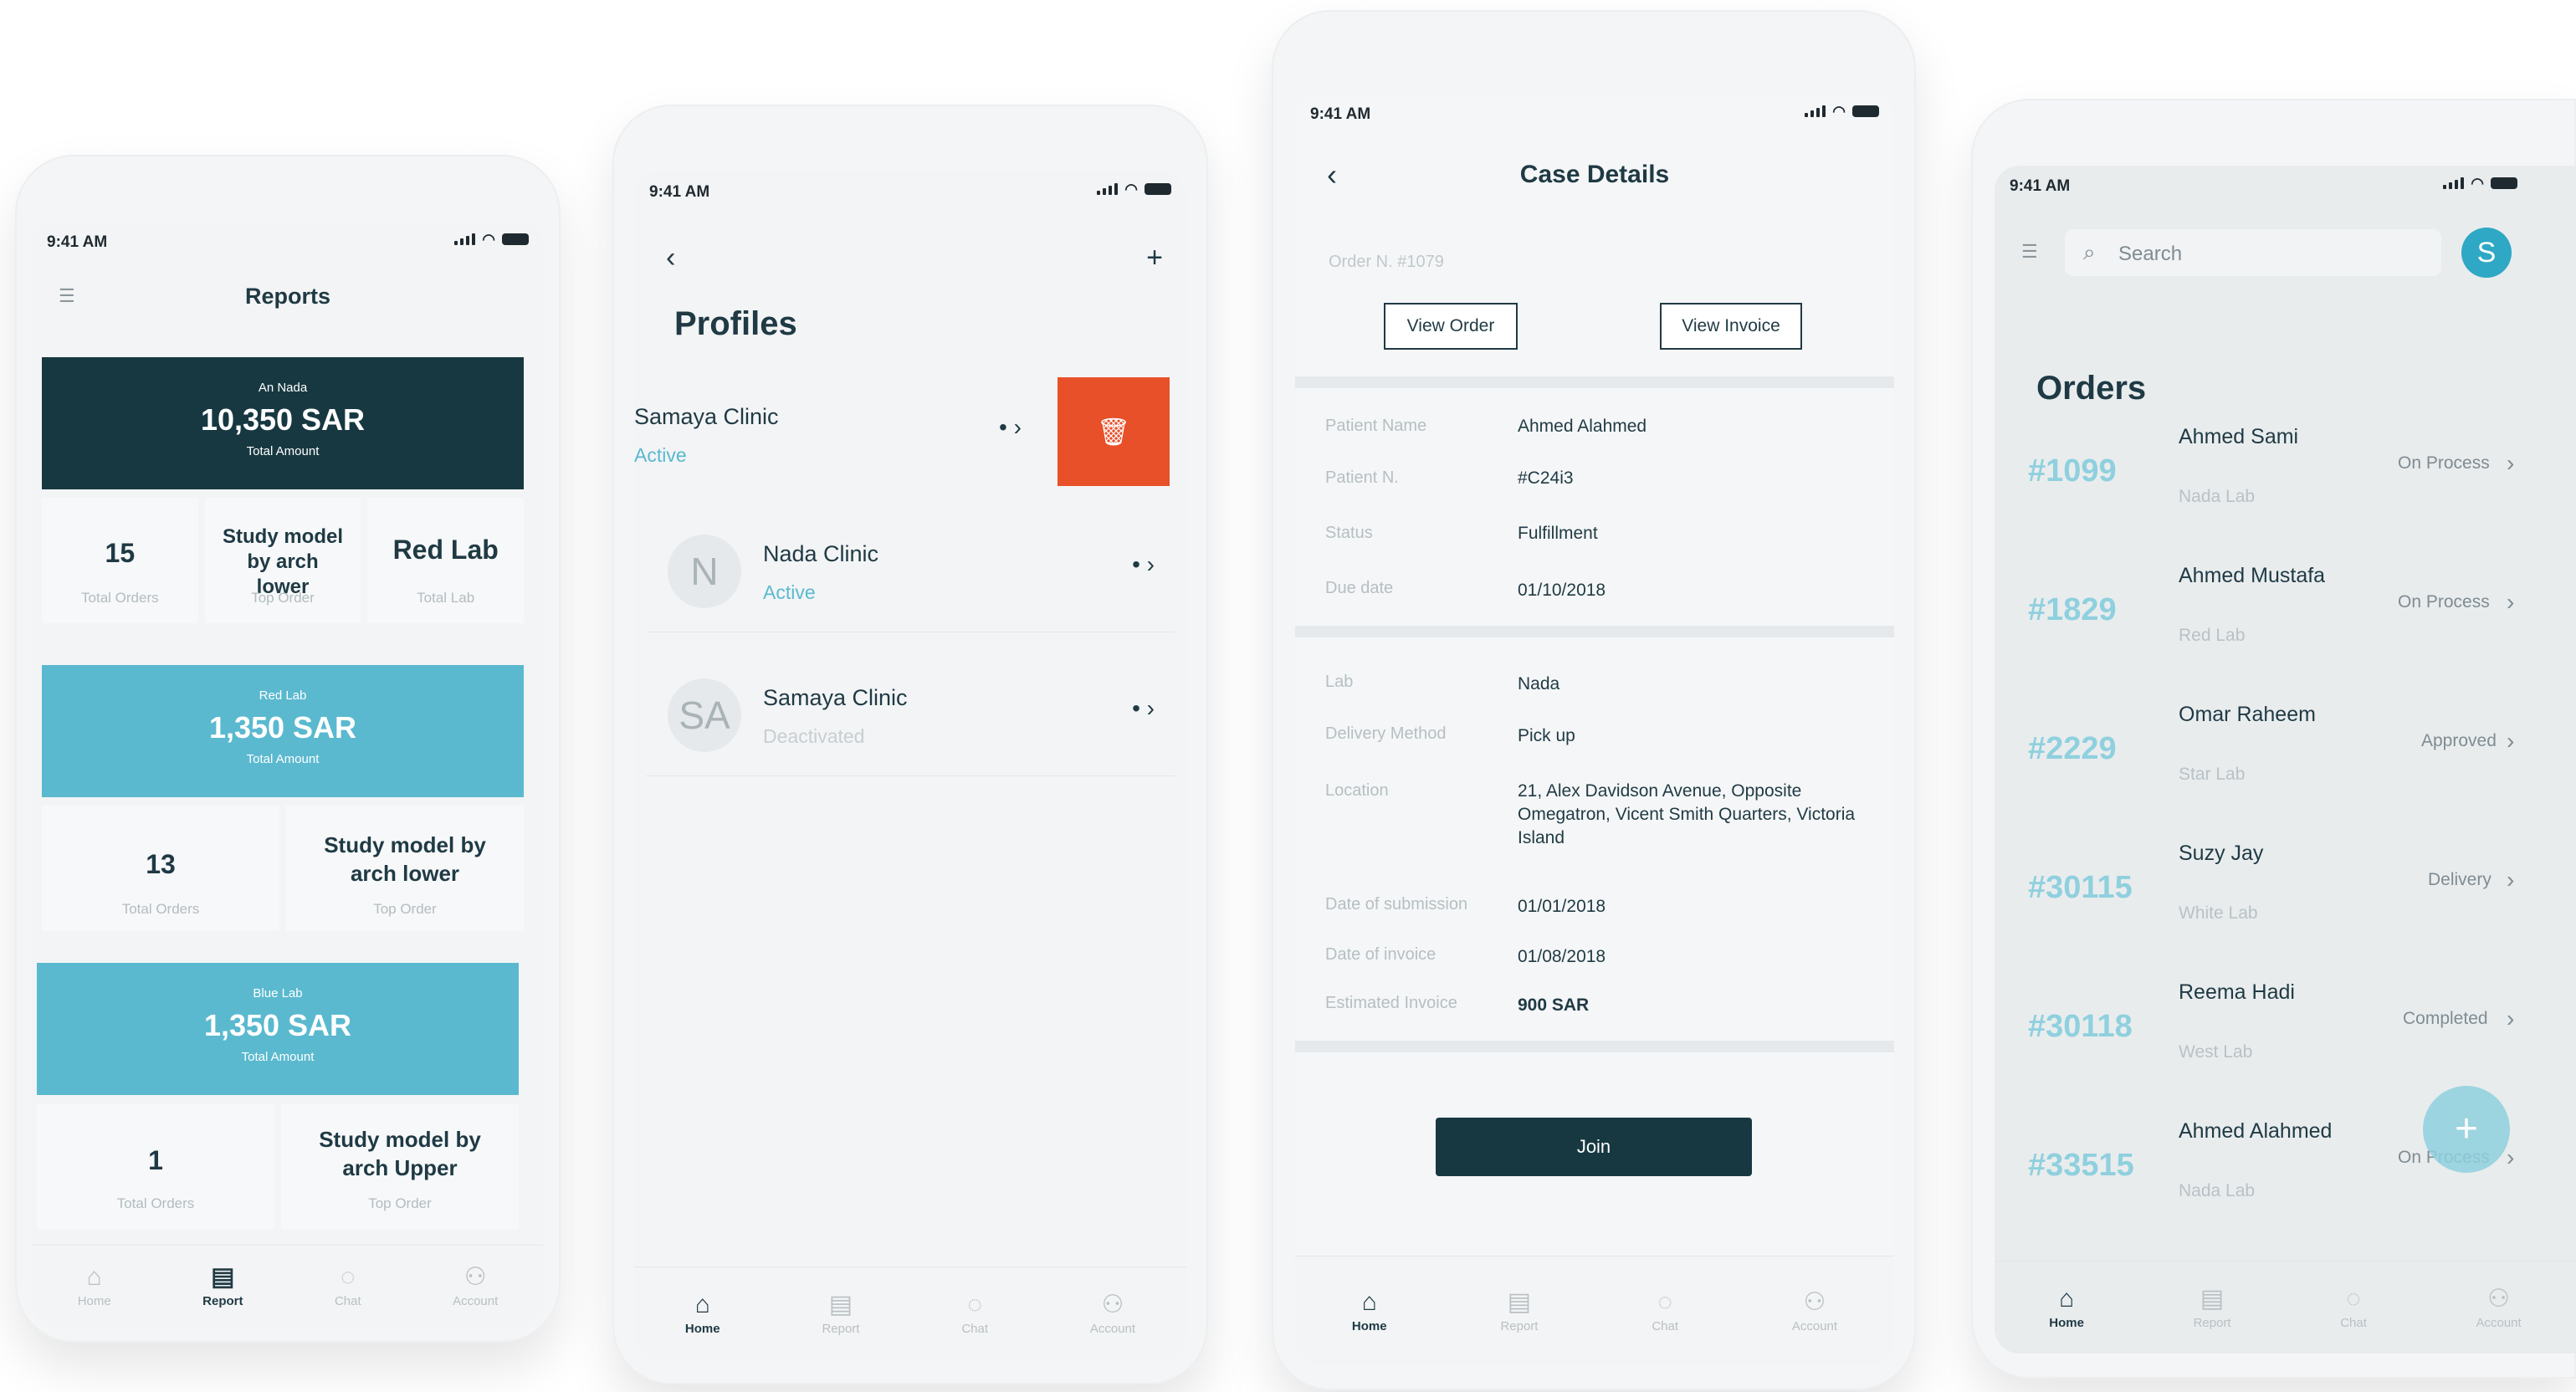 The height and width of the screenshot is (1392, 2576). What do you see at coordinates (2286, 634) in the screenshot?
I see `order-row: #1829 Ahmed Mustafa Red Lab On Process ›` at bounding box center [2286, 634].